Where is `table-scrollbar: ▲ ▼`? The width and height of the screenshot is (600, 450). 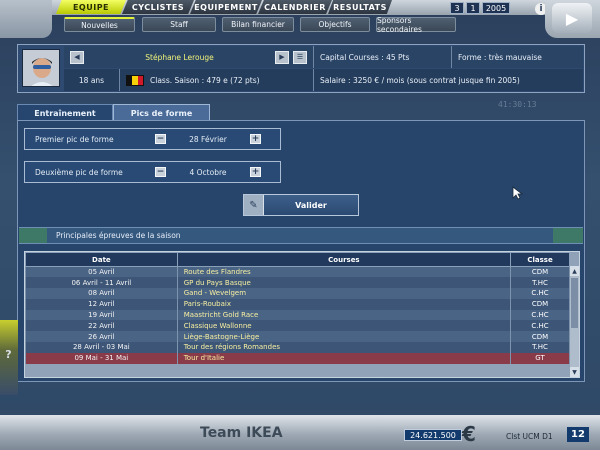
table-scrollbar: ▲ ▼ is located at coordinates (574, 321).